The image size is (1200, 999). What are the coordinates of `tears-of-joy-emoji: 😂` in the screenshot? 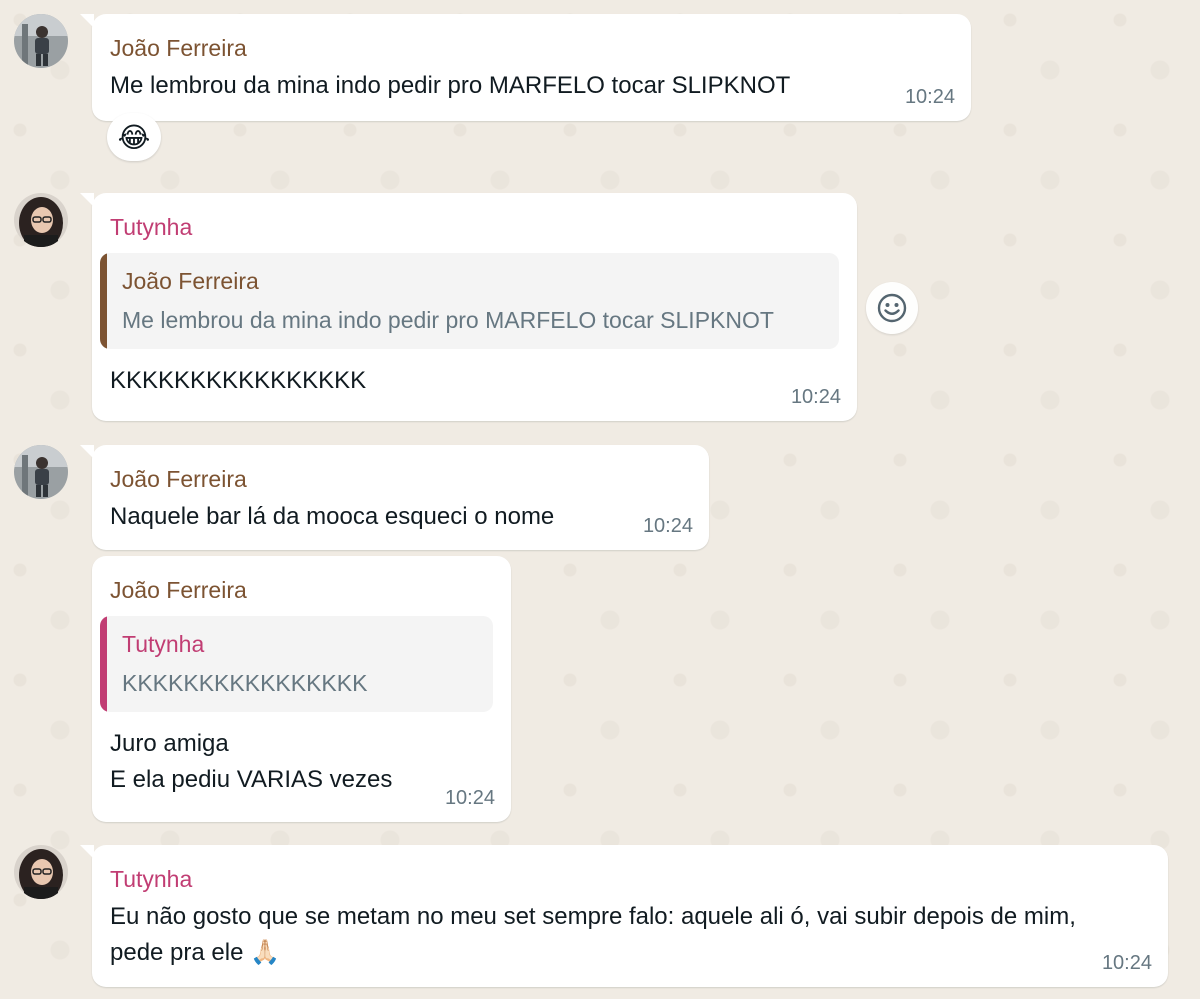 It's located at (134, 137).